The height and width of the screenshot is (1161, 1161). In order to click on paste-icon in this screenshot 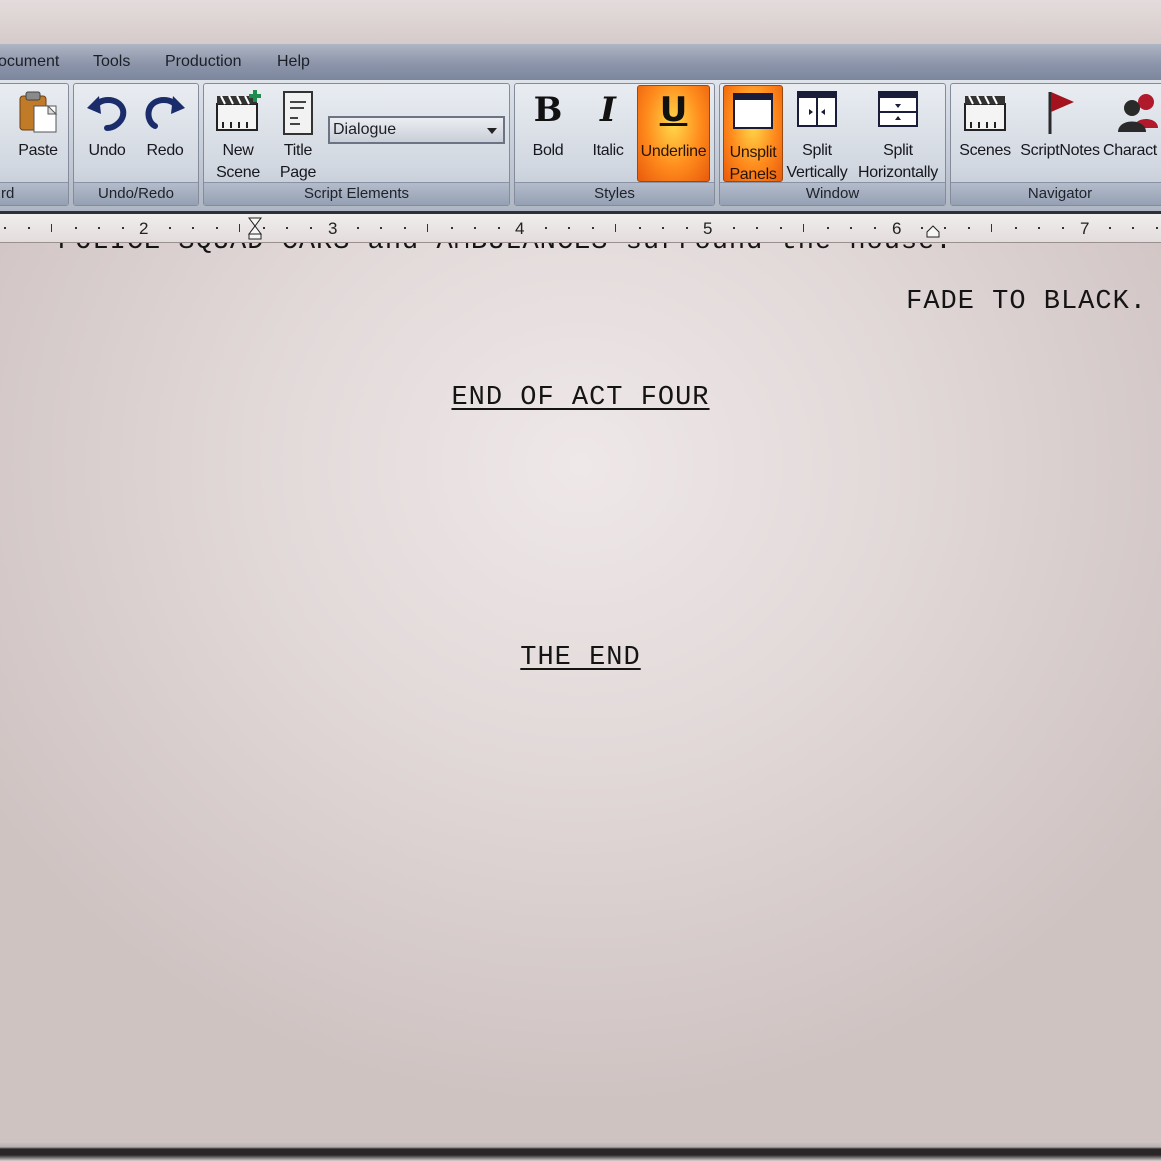, I will do `click(38, 114)`.